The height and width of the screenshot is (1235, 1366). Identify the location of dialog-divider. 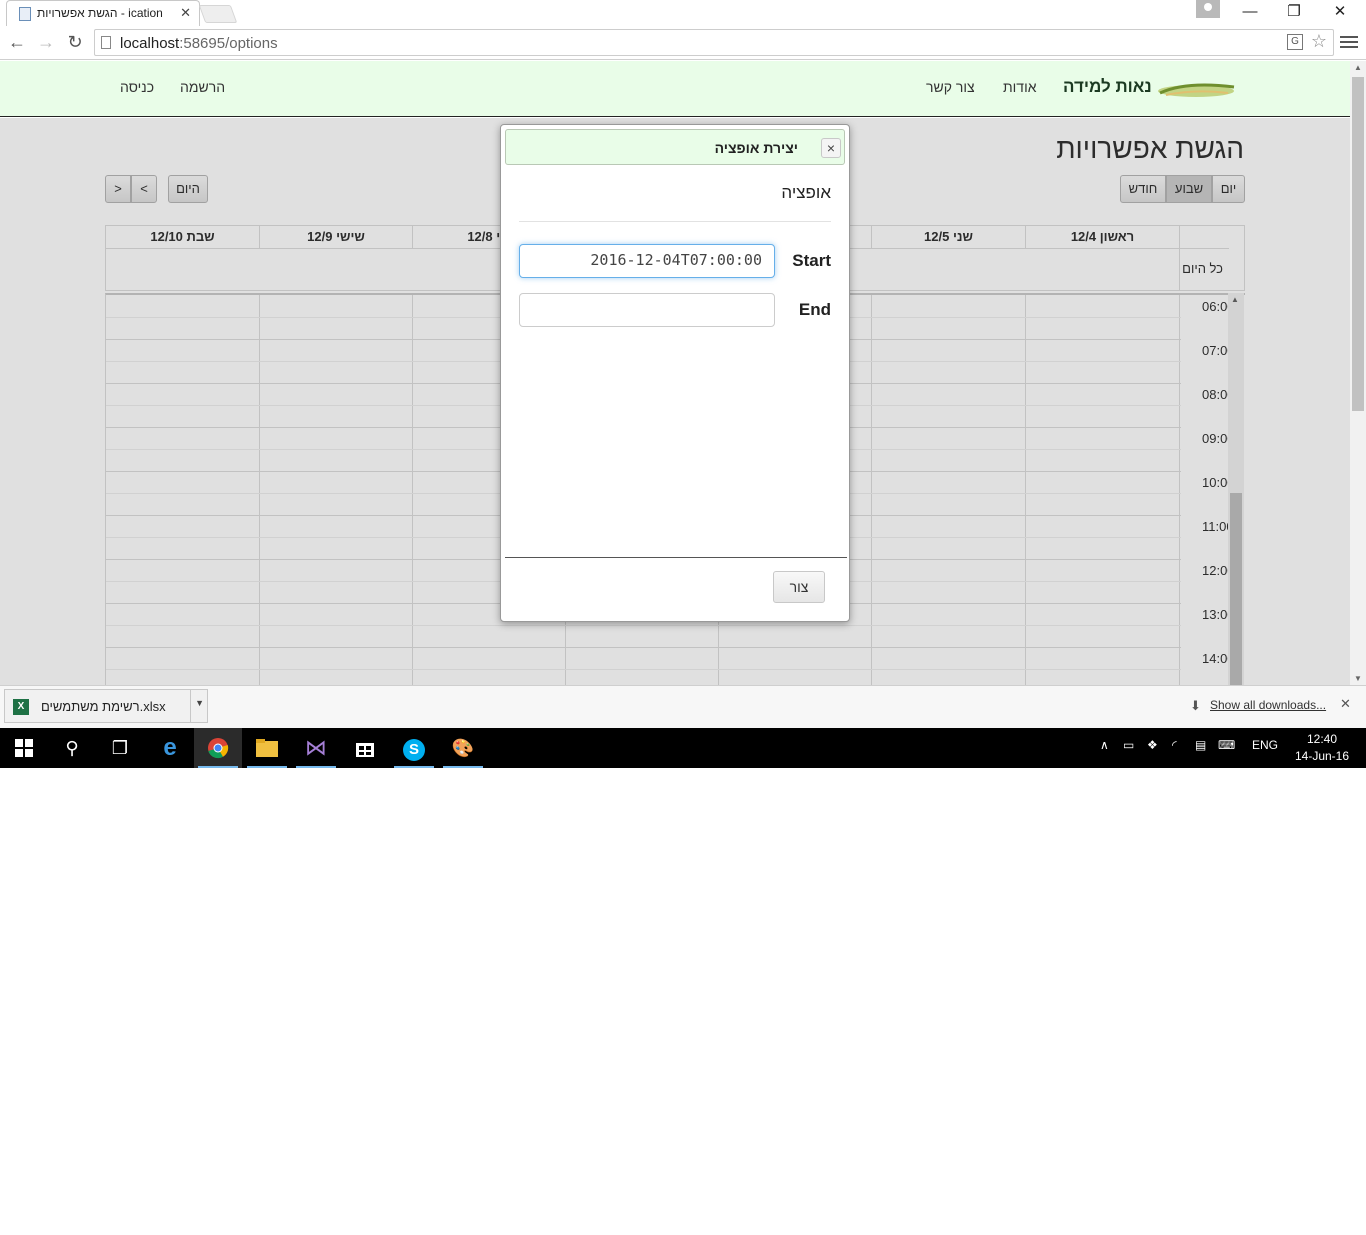
(675, 221).